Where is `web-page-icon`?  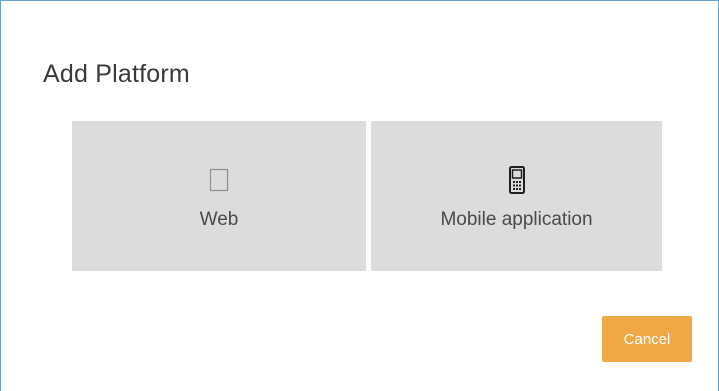
web-page-icon is located at coordinates (219, 180).